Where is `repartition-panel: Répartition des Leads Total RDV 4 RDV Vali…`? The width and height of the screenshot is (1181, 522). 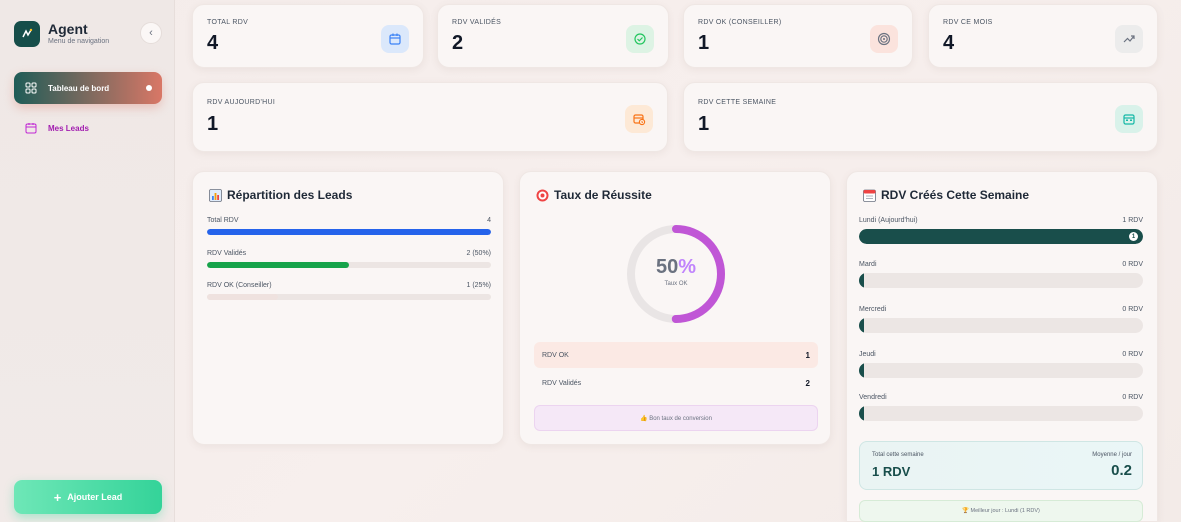 repartition-panel: Répartition des Leads Total RDV 4 RDV Vali… is located at coordinates (348, 308).